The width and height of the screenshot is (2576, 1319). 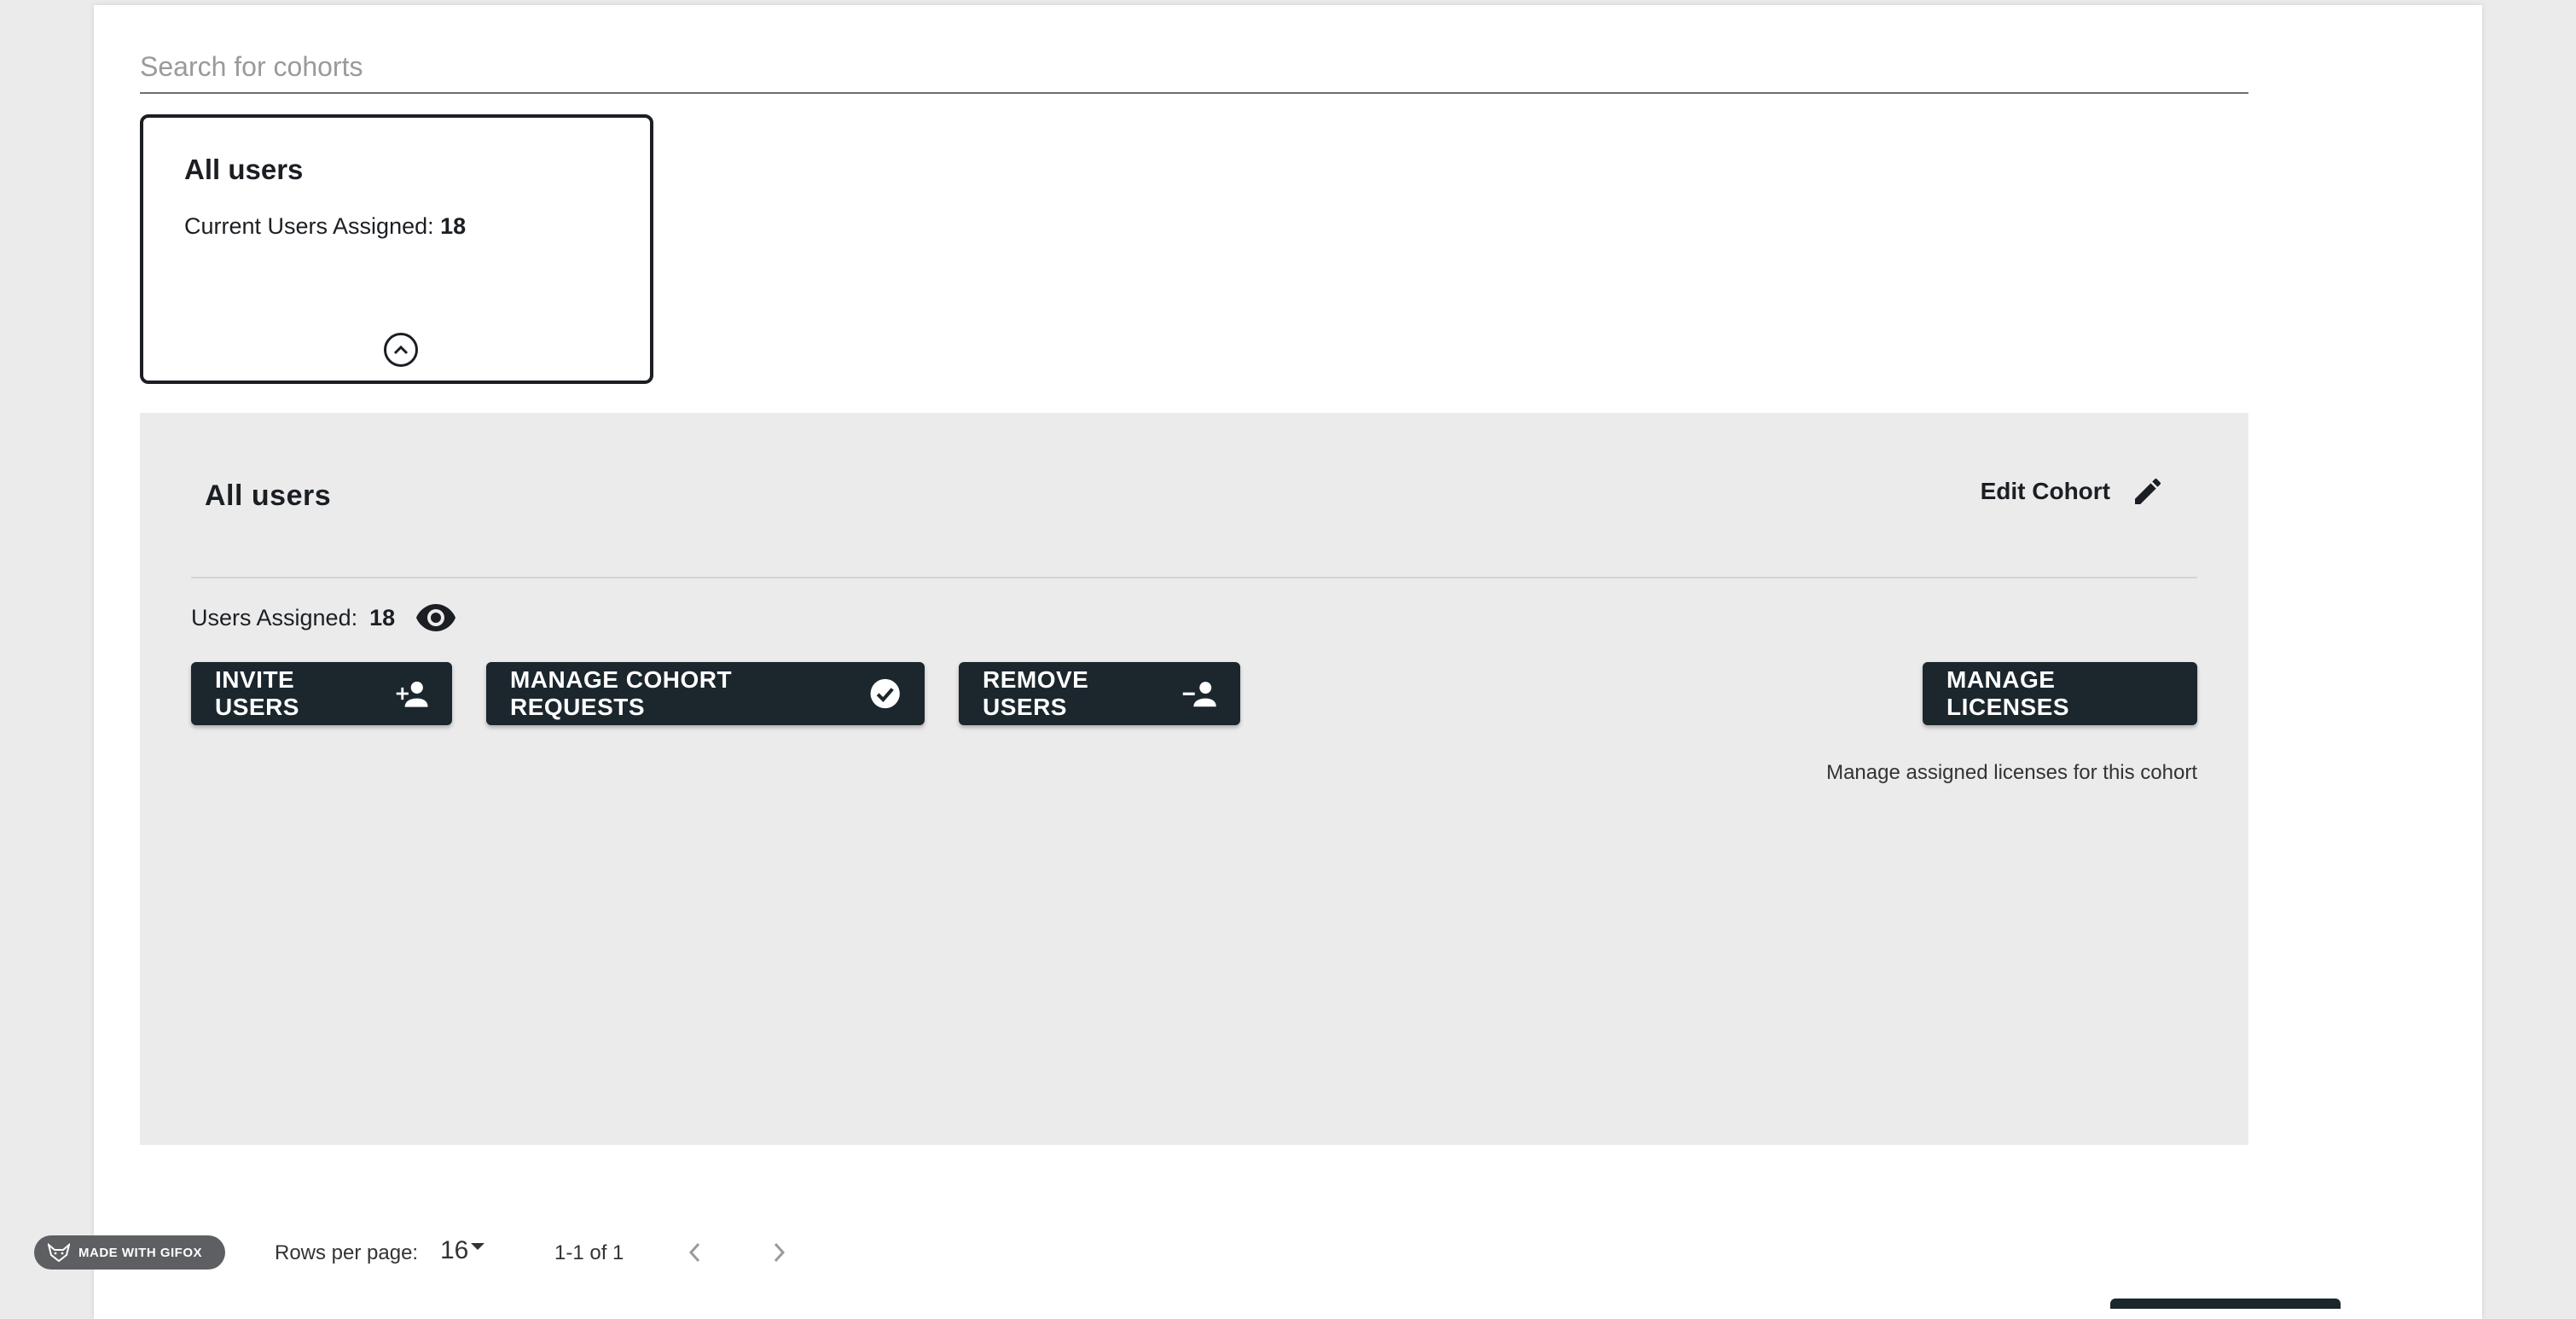 I want to click on cohort-card-count-value: 18, so click(x=453, y=226).